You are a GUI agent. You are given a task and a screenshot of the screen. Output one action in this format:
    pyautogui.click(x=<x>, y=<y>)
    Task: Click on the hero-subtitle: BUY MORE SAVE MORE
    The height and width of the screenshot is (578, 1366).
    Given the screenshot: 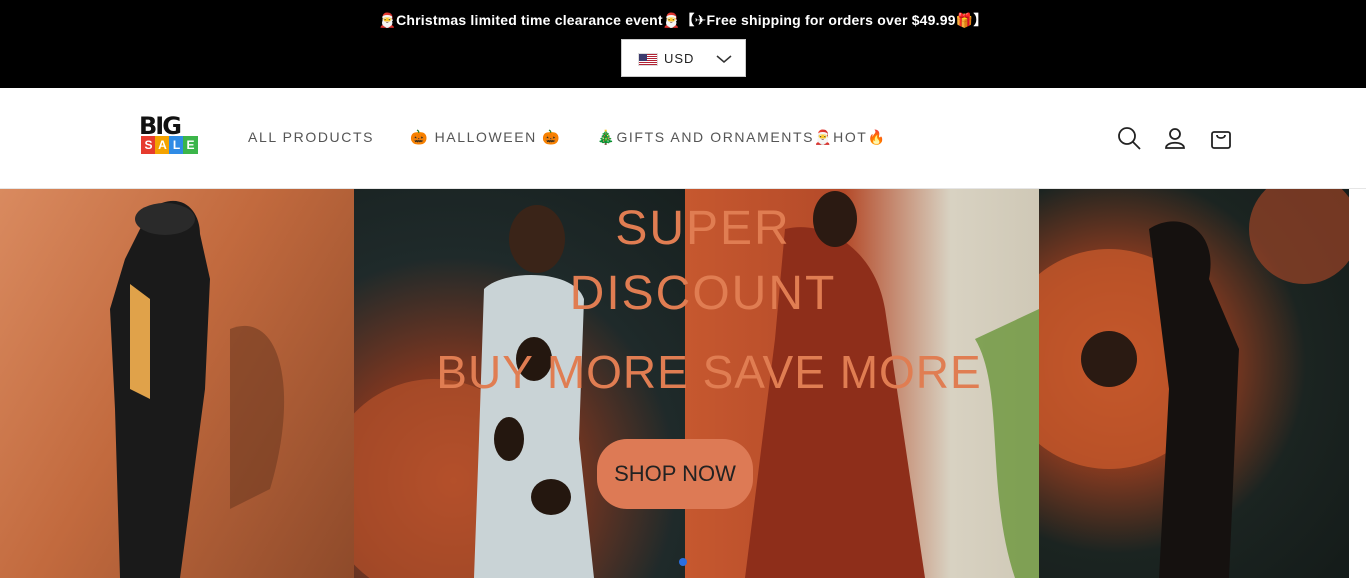 What is the action you would take?
    pyautogui.click(x=709, y=372)
    